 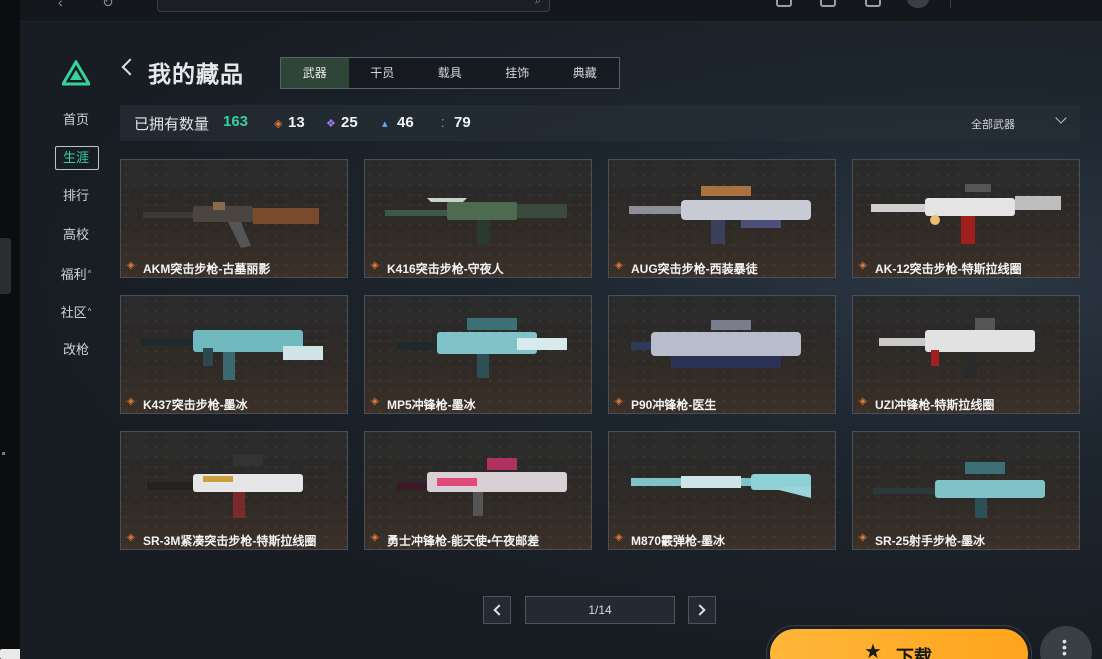 What do you see at coordinates (948, 269) in the screenshot?
I see `item-name: AK-12突击步枪-特斯拉线圈` at bounding box center [948, 269].